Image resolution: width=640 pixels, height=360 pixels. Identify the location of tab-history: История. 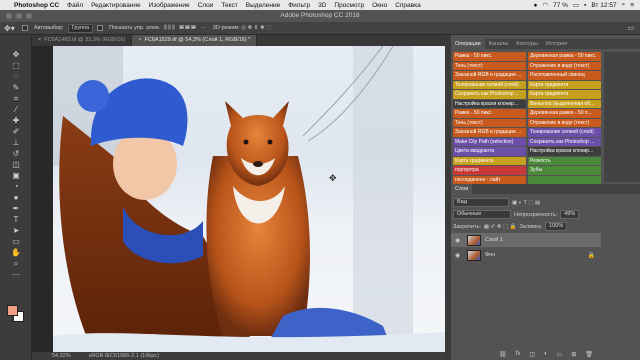
(556, 44).